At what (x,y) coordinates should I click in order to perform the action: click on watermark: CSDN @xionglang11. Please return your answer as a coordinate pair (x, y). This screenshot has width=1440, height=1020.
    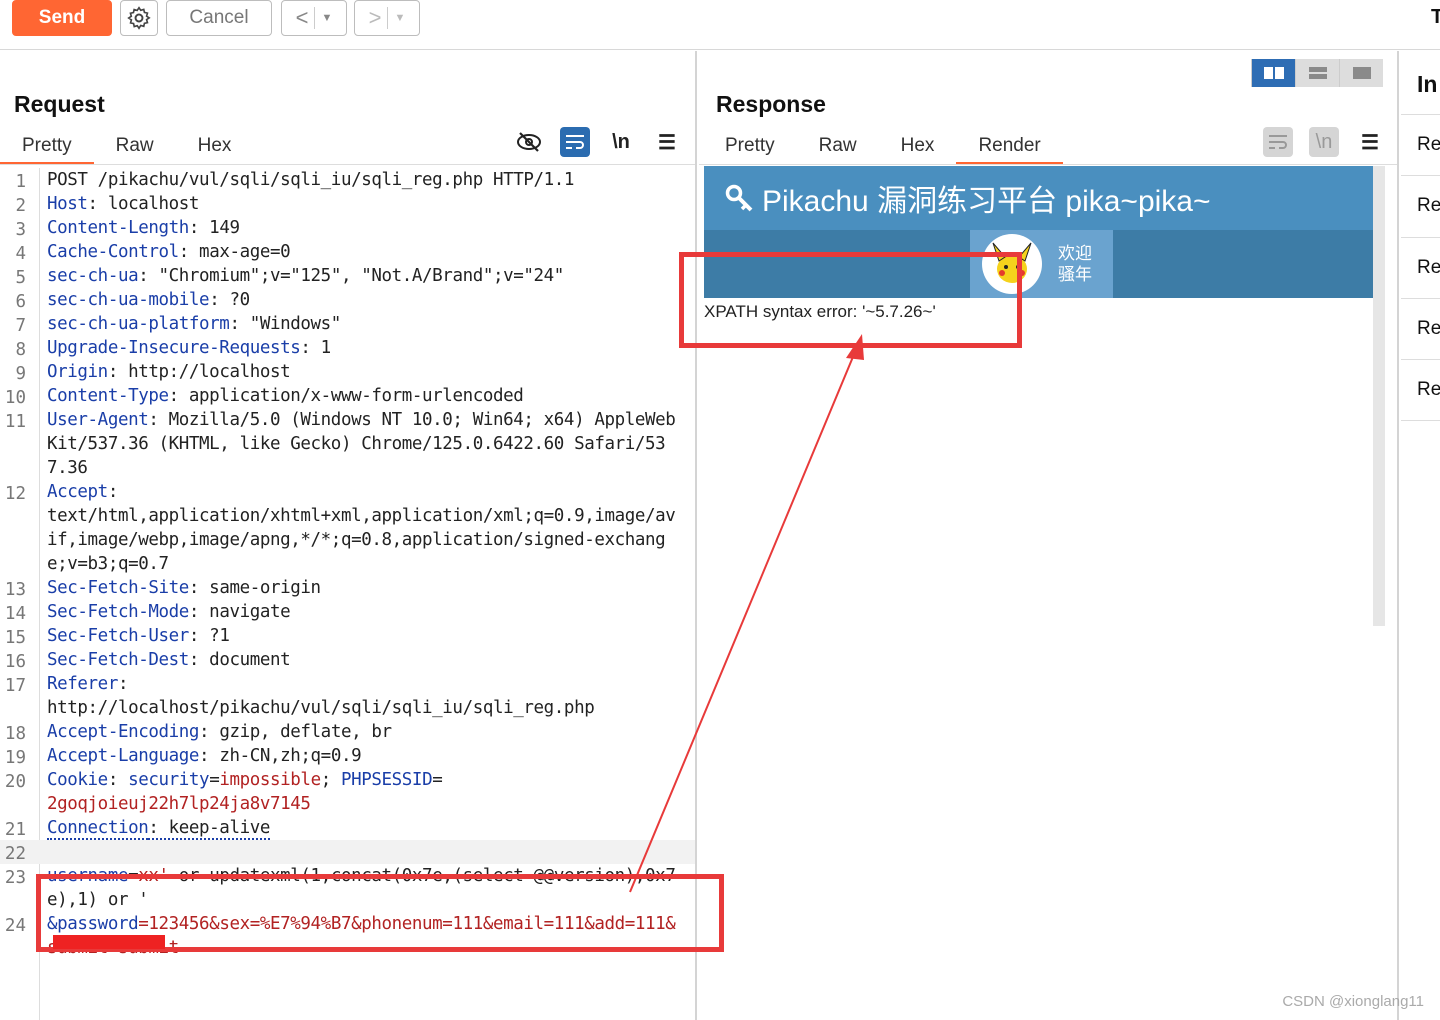
    Looking at the image, I should click on (1353, 1001).